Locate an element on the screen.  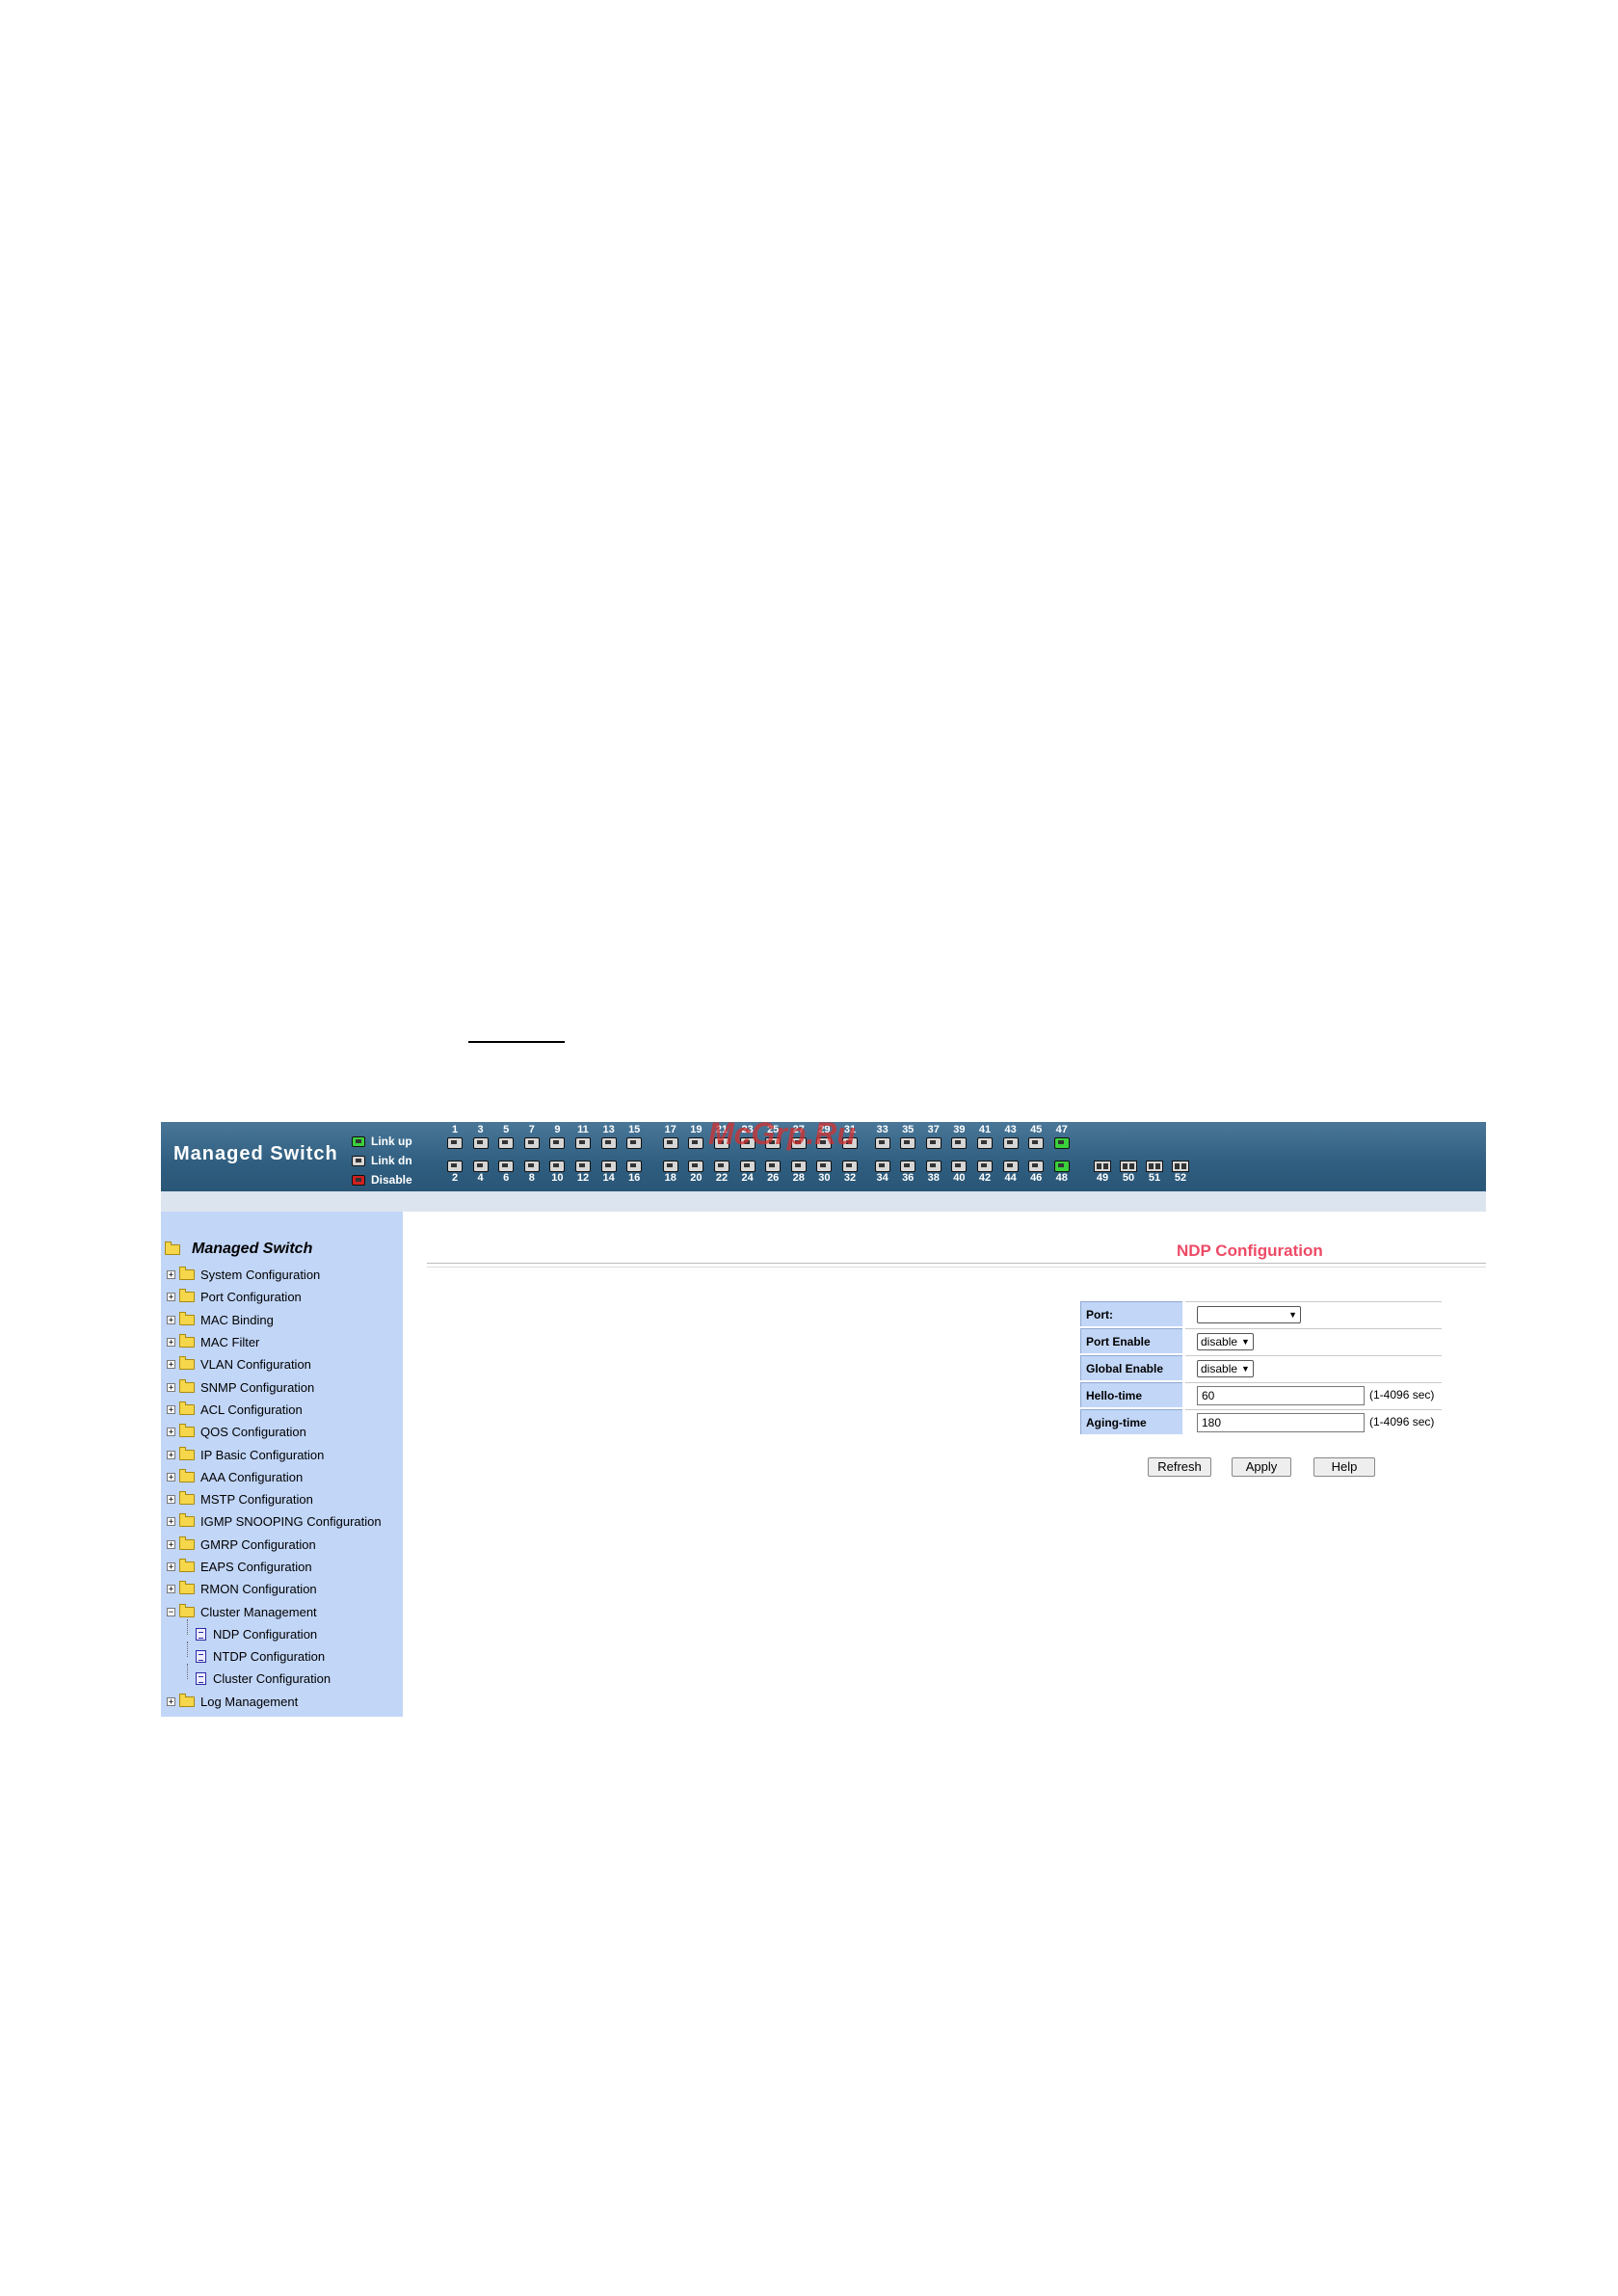
sidebar-item: + IGMP SNOOPING Configuration is located at coordinates (274, 1521).